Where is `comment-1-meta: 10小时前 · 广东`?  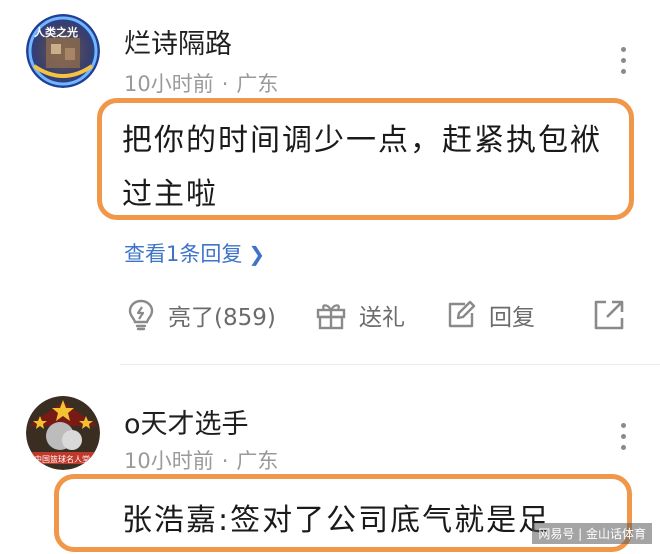 comment-1-meta: 10小时前 · 广东 is located at coordinates (201, 83).